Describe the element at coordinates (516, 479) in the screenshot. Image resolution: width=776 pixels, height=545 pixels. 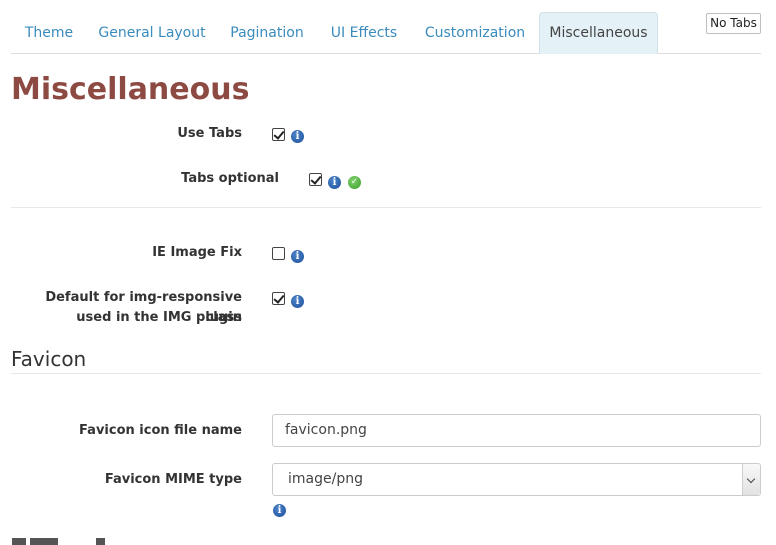
I see `favicon-mime-select: image/png` at that location.